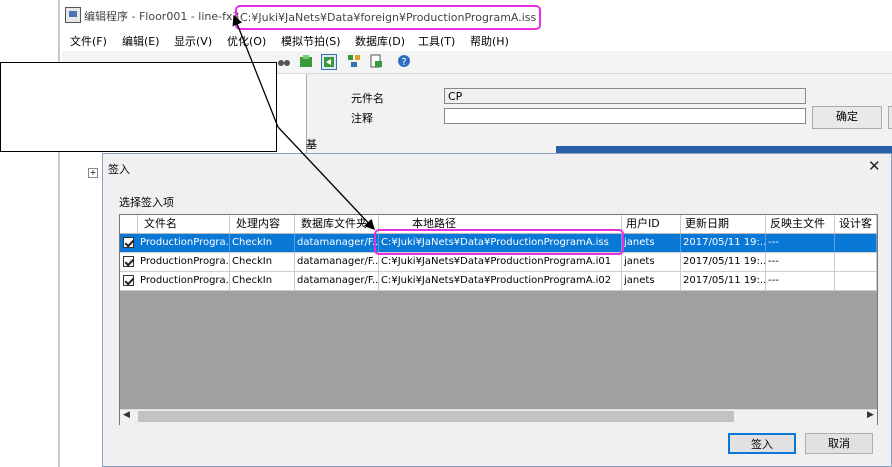  I want to click on arrow-to-title, so click(255, 71).